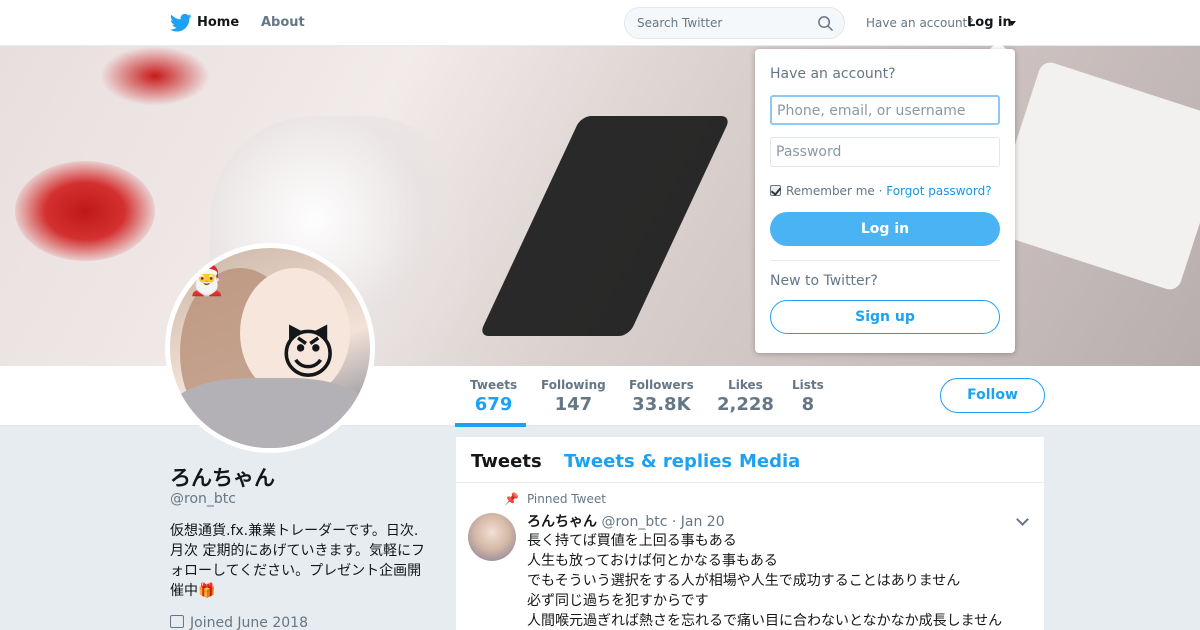 This screenshot has width=1200, height=630. What do you see at coordinates (573, 404) in the screenshot?
I see `stat-value: 147` at bounding box center [573, 404].